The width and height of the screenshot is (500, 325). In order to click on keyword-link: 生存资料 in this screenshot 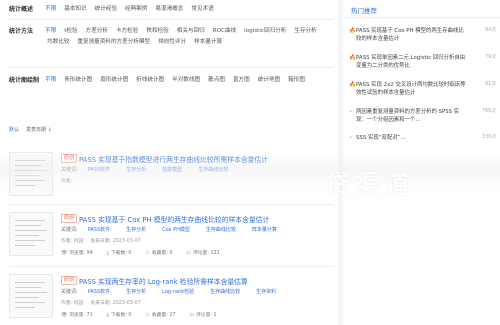, I will do `click(266, 291)`.